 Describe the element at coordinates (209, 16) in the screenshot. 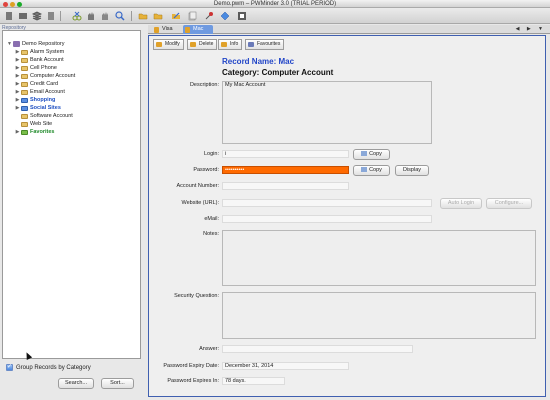

I see `pin-icon` at that location.